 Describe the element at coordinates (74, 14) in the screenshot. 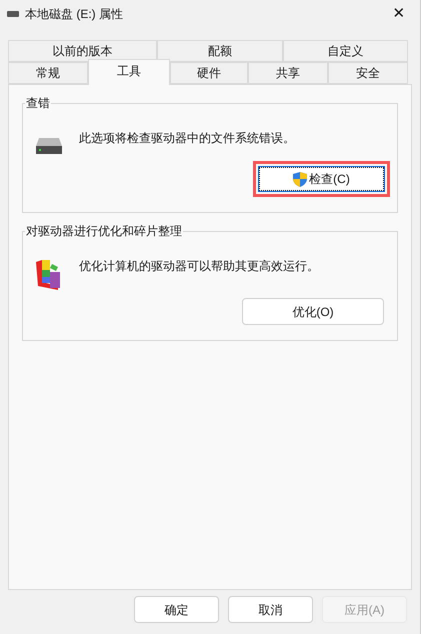

I see `window-title: 本地磁盘 (E:) 属性` at that location.